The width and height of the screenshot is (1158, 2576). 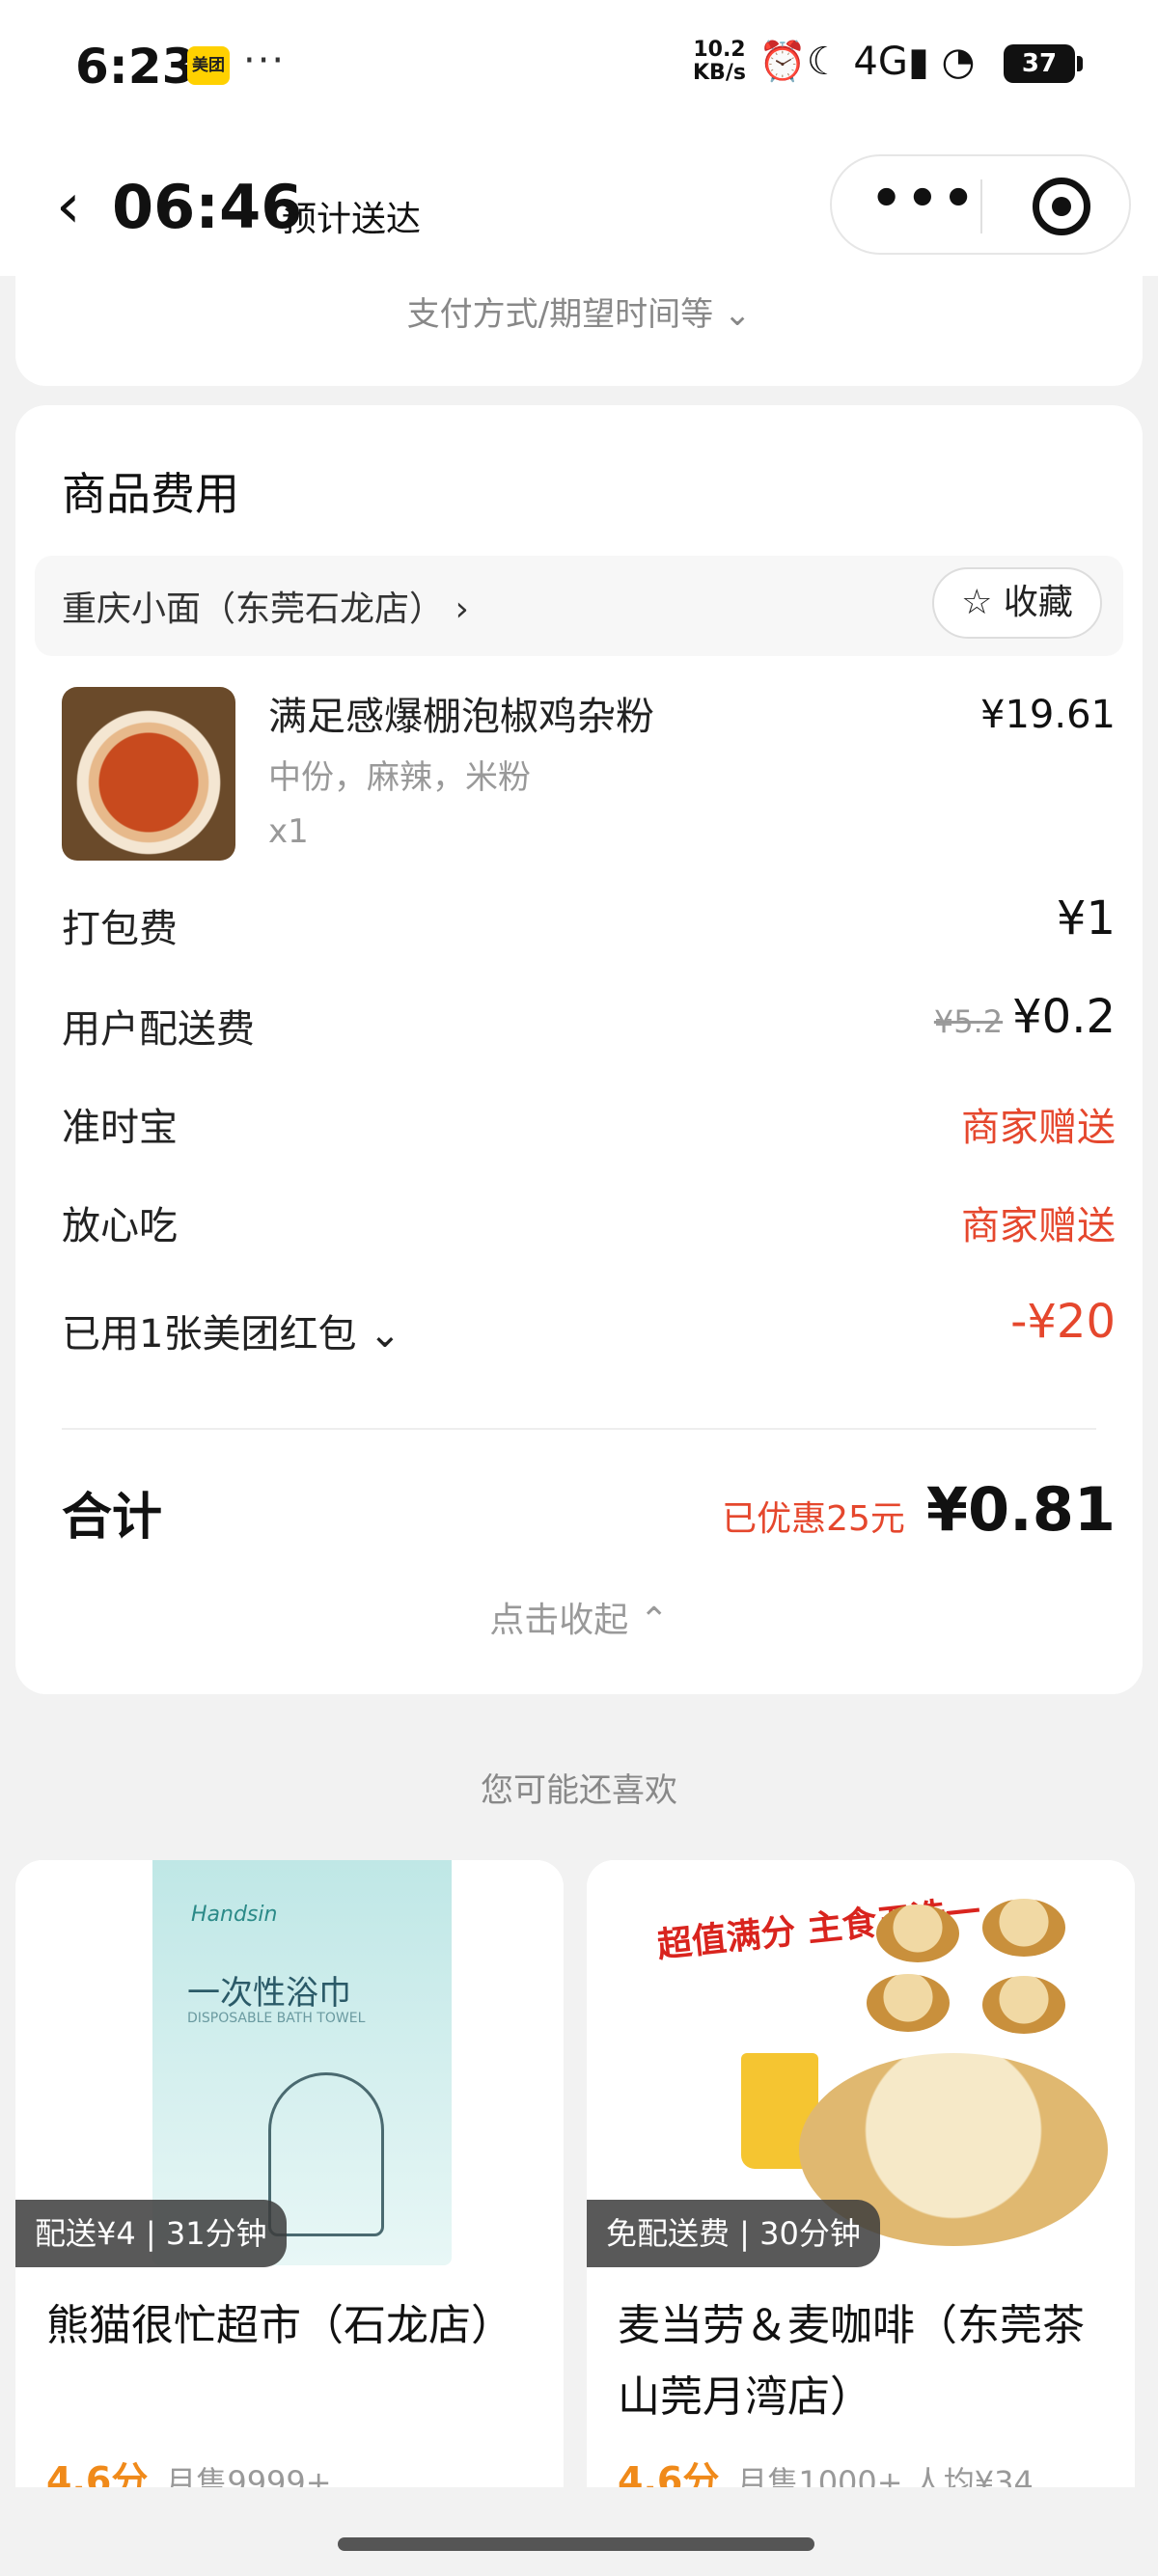 I want to click on store-name: 熊猫很忙超市（石龙店）, so click(x=279, y=2325).